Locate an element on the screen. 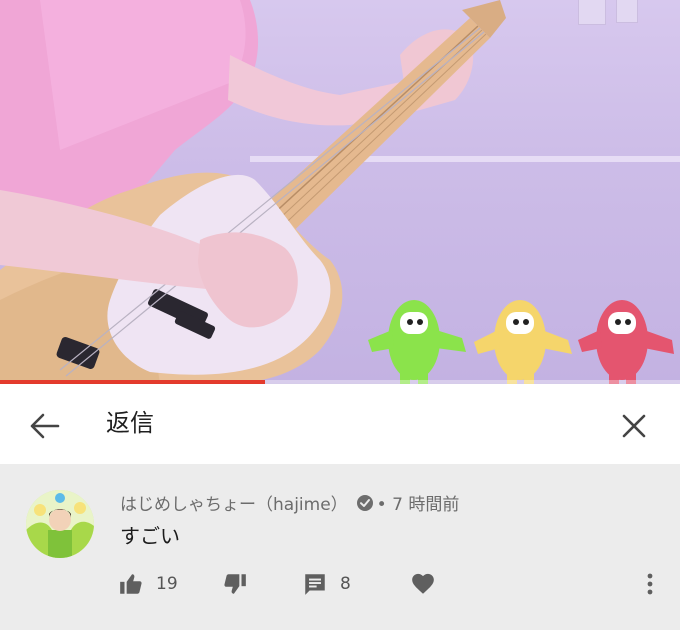  comment-actions: 19 8 is located at coordinates (340, 584).